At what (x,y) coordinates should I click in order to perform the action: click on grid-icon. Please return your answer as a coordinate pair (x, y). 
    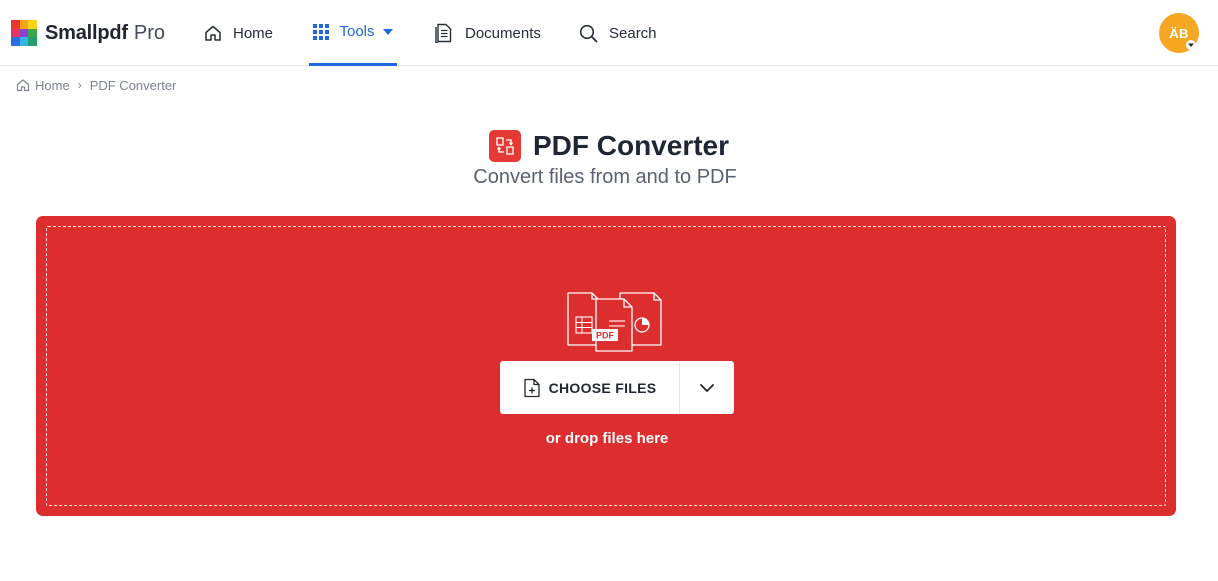
    Looking at the image, I should click on (321, 31).